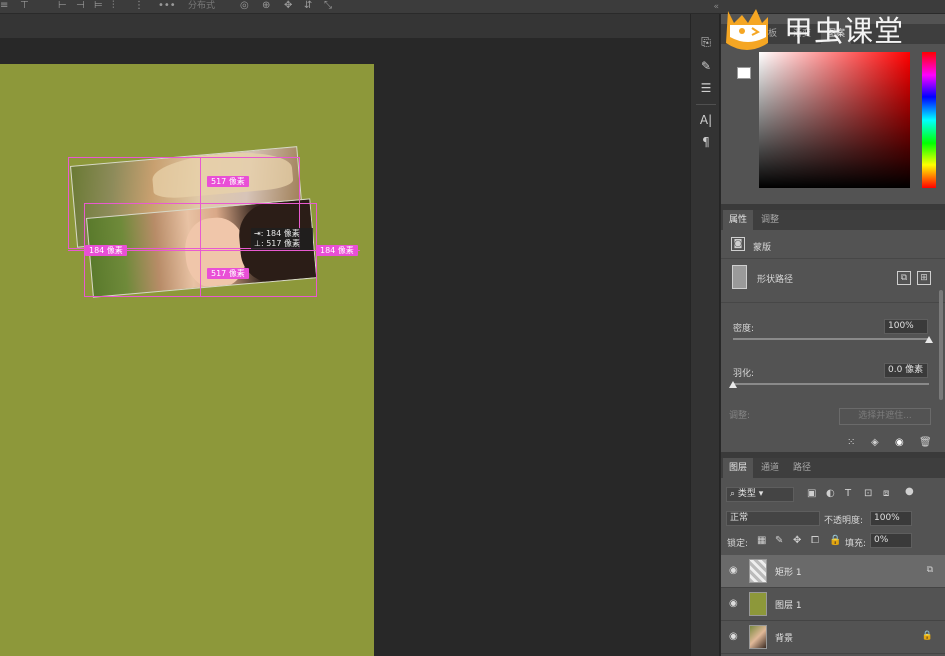 The image size is (945, 656). I want to click on distribute-v-icon: ⋮, so click(139, 6).